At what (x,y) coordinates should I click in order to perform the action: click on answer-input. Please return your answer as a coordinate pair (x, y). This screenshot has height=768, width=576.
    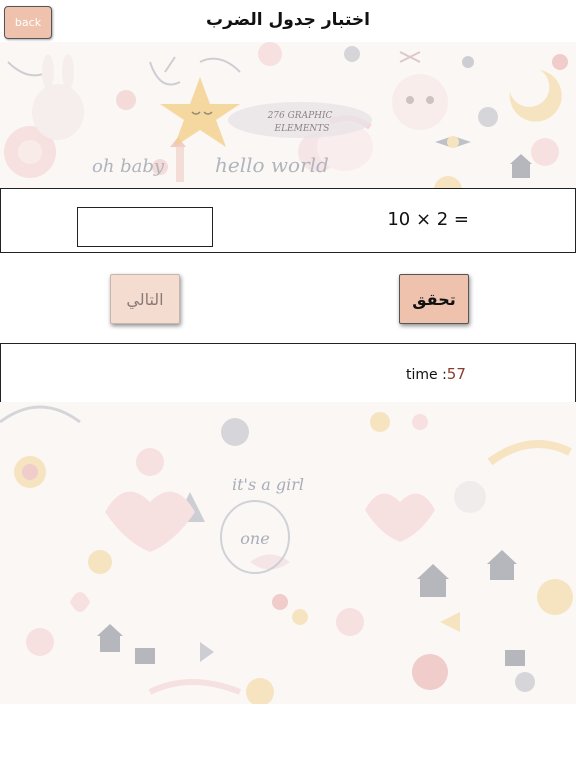
    Looking at the image, I should click on (145, 227).